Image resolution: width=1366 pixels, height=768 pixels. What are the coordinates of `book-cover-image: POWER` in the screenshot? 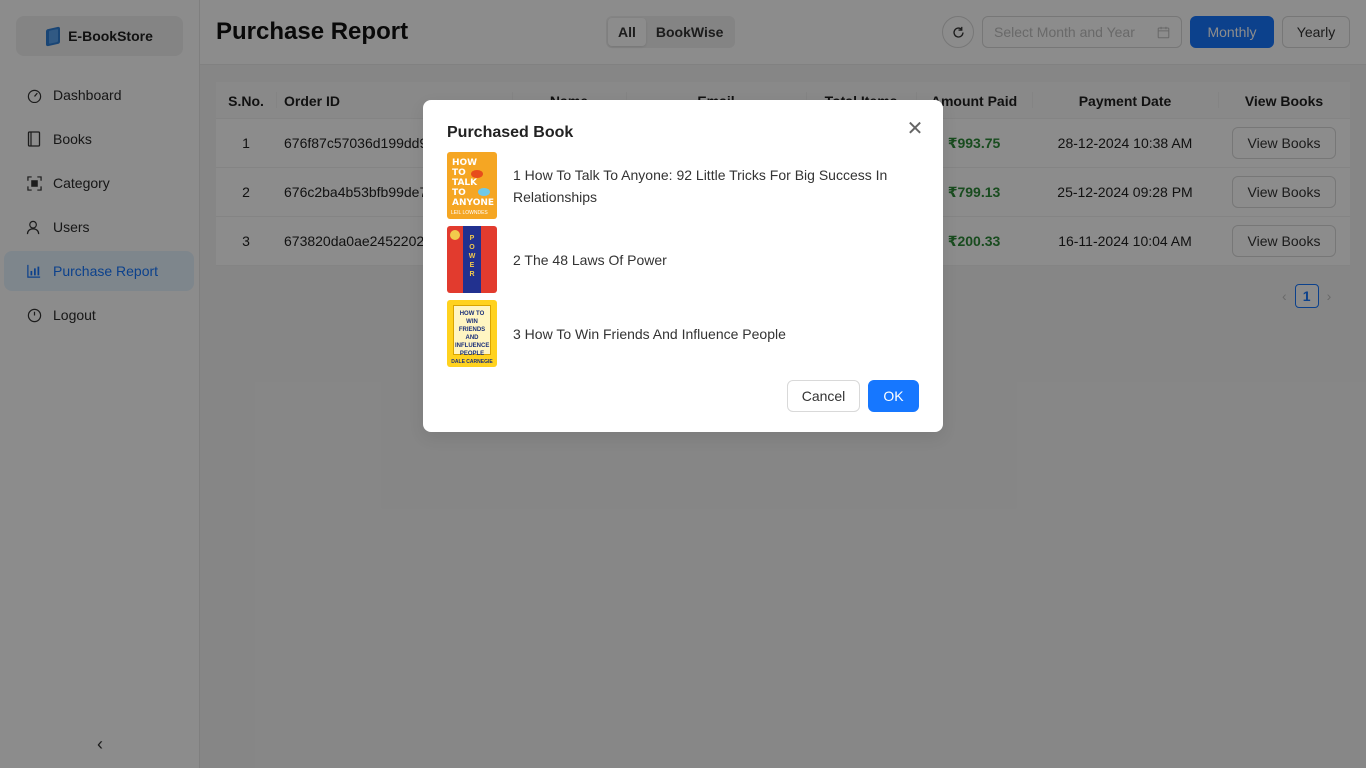 It's located at (472, 259).